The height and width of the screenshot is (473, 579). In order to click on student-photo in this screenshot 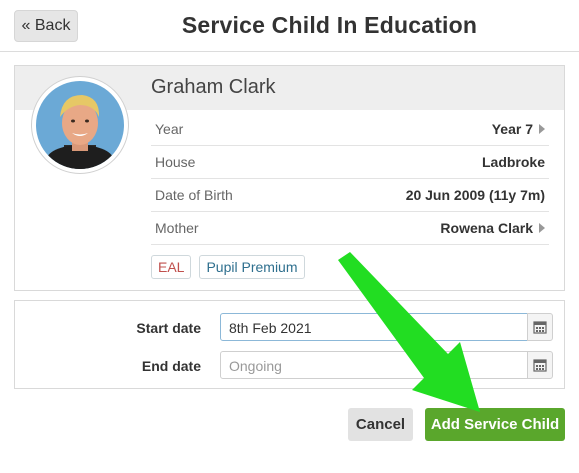, I will do `click(80, 125)`.